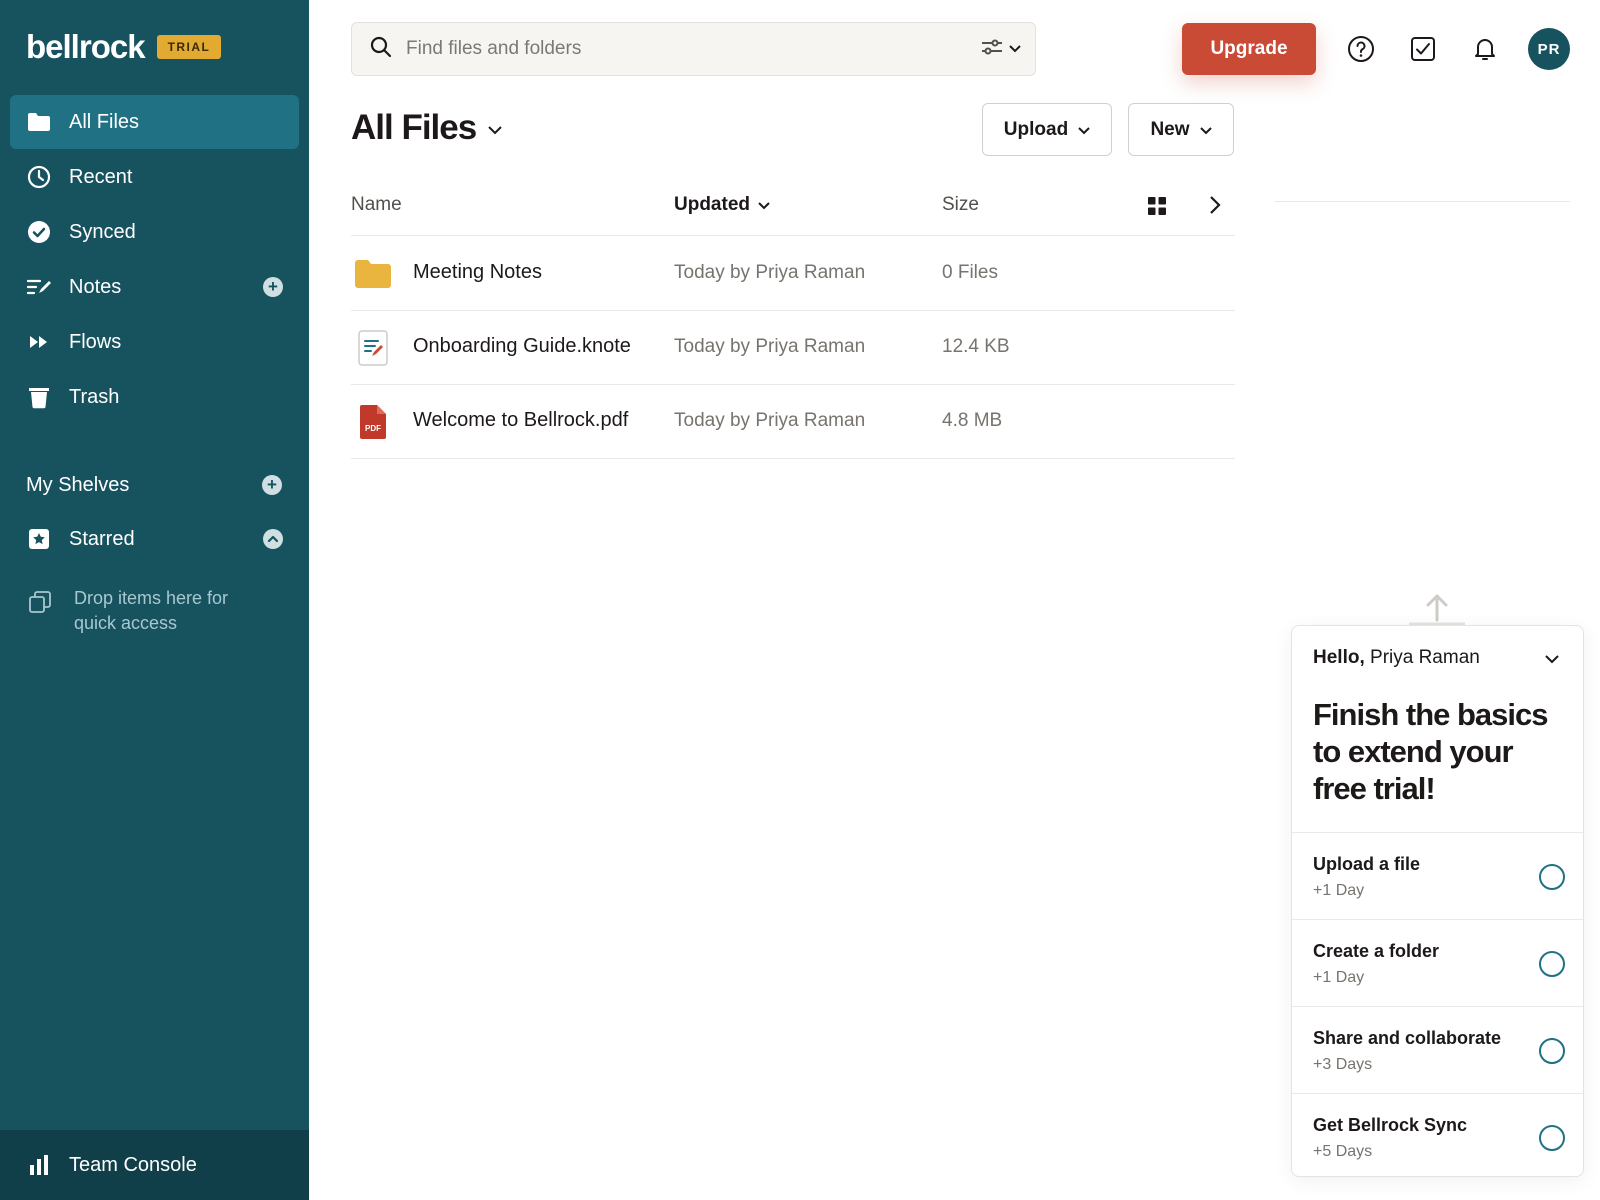 The image size is (1600, 1200). Describe the element at coordinates (39, 287) in the screenshot. I see `notes-icon` at that location.